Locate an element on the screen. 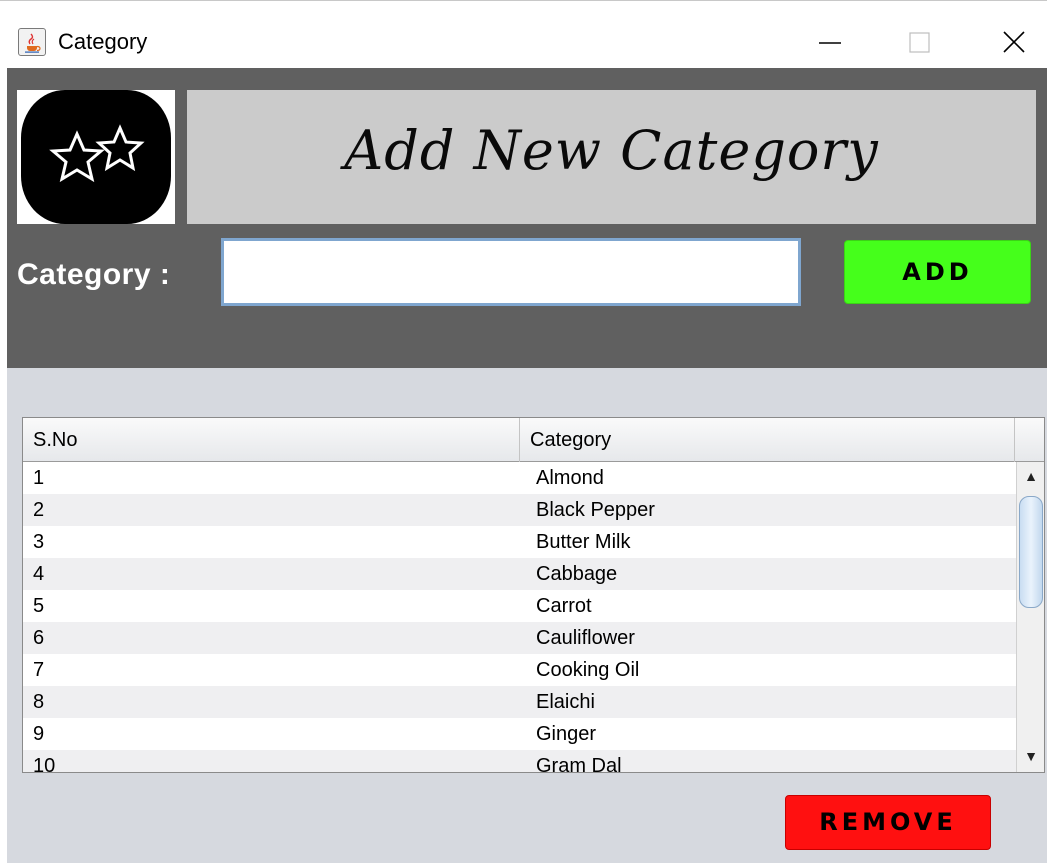  cell-category: Cauliflower is located at coordinates (585, 638).